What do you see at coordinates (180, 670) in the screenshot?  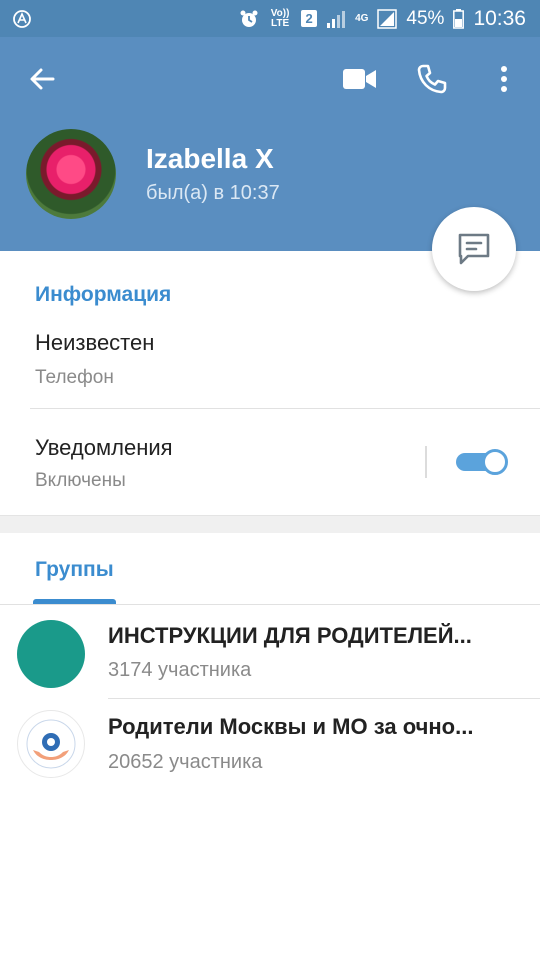 I see `group-members: 3174 участника` at bounding box center [180, 670].